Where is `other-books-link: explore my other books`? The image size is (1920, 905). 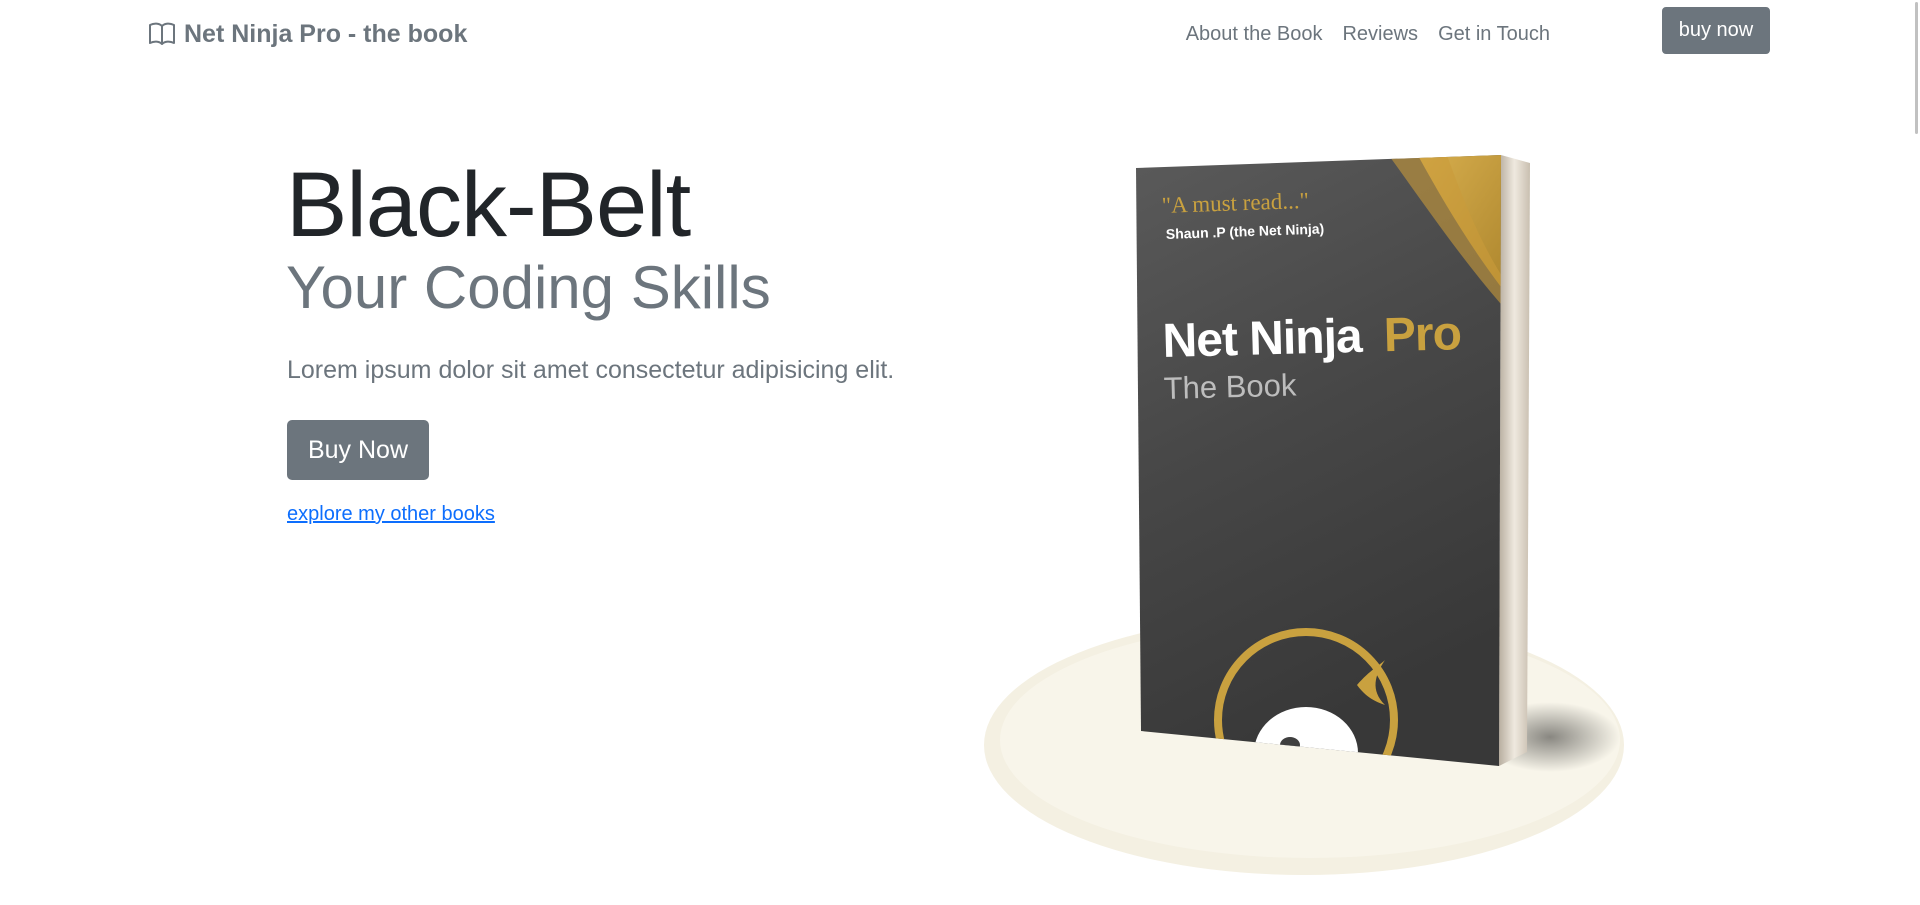 other-books-link: explore my other books is located at coordinates (391, 514).